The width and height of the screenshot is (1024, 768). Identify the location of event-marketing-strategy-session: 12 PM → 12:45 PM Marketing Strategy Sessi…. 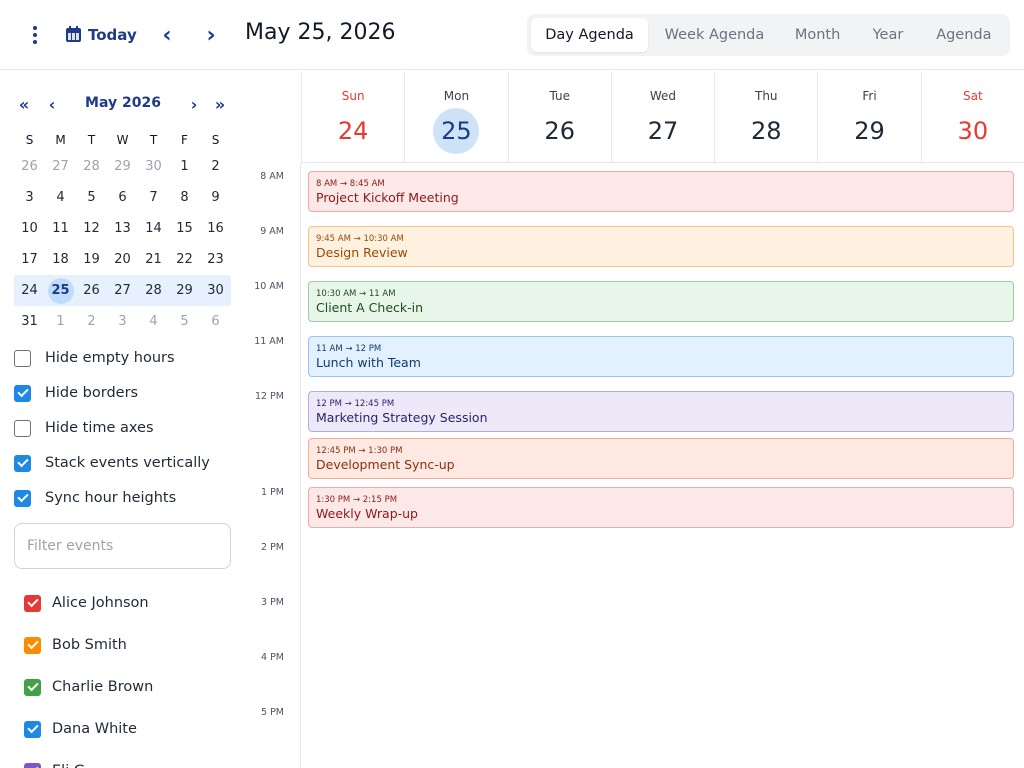
(661, 411).